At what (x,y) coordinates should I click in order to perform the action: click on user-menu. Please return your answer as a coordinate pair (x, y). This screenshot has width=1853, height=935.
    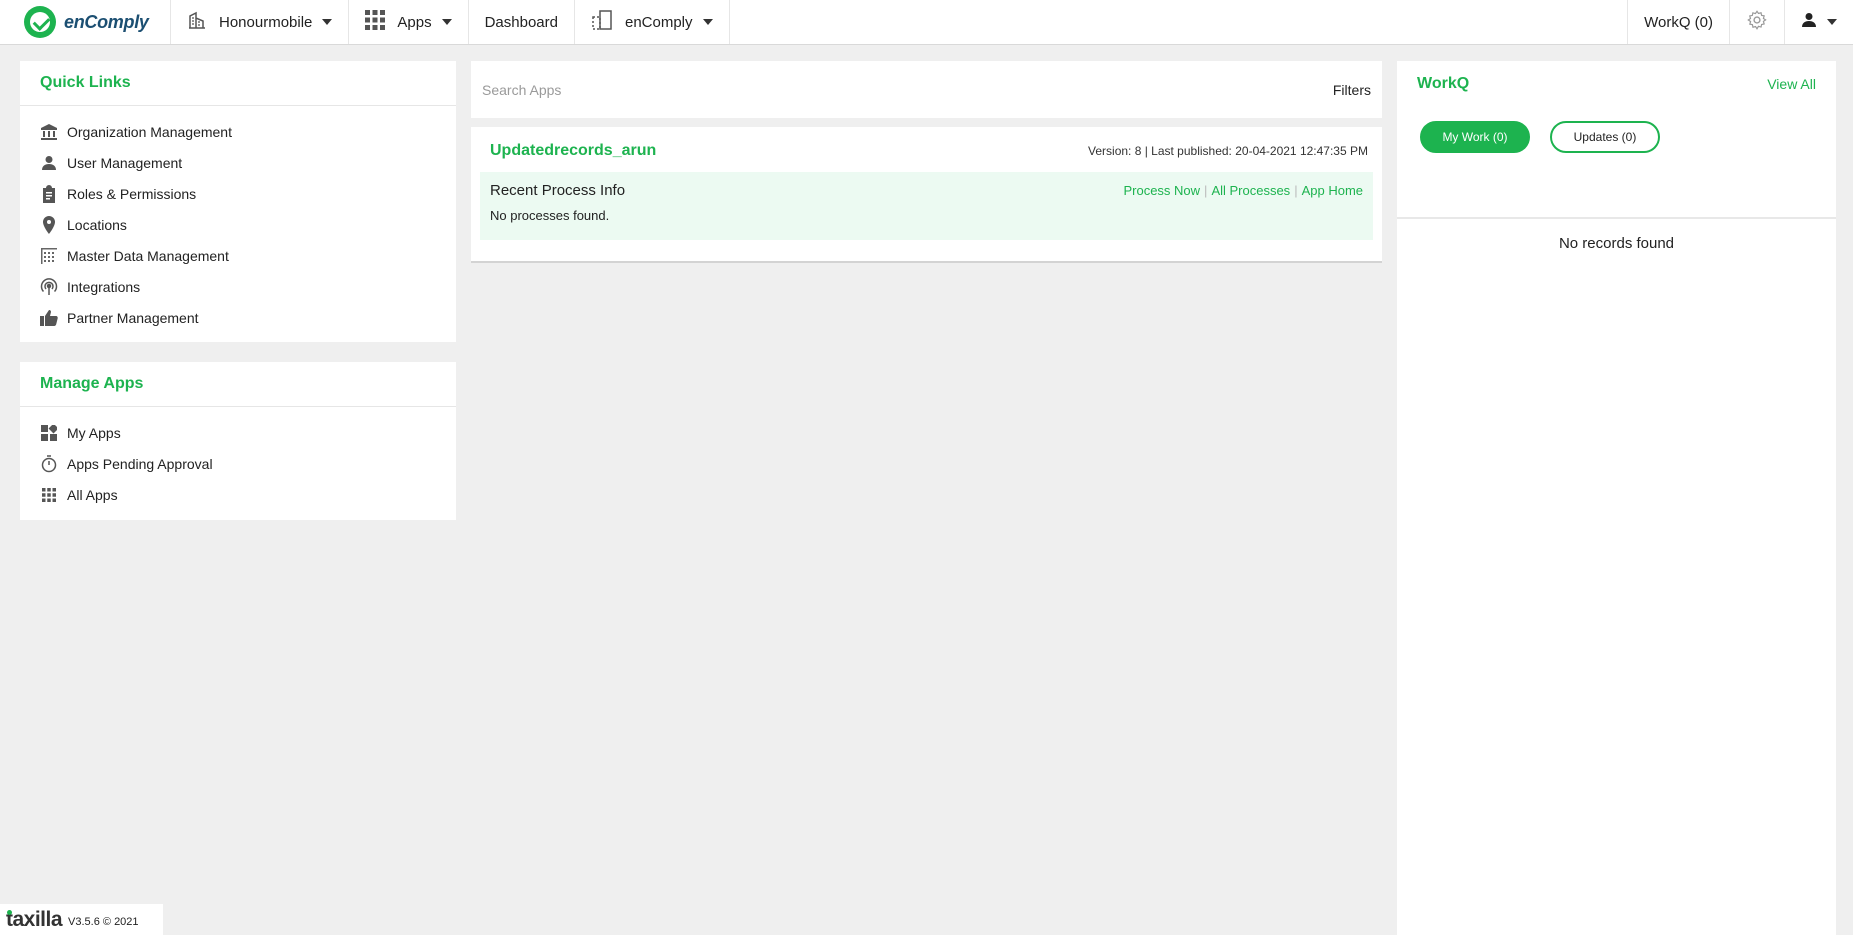
    Looking at the image, I should click on (1818, 22).